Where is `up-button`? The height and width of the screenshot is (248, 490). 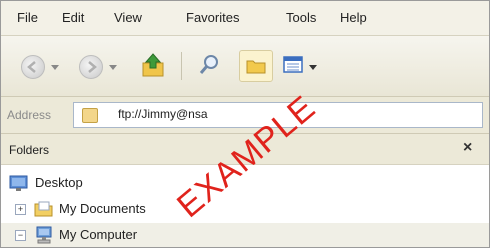 up-button is located at coordinates (153, 65).